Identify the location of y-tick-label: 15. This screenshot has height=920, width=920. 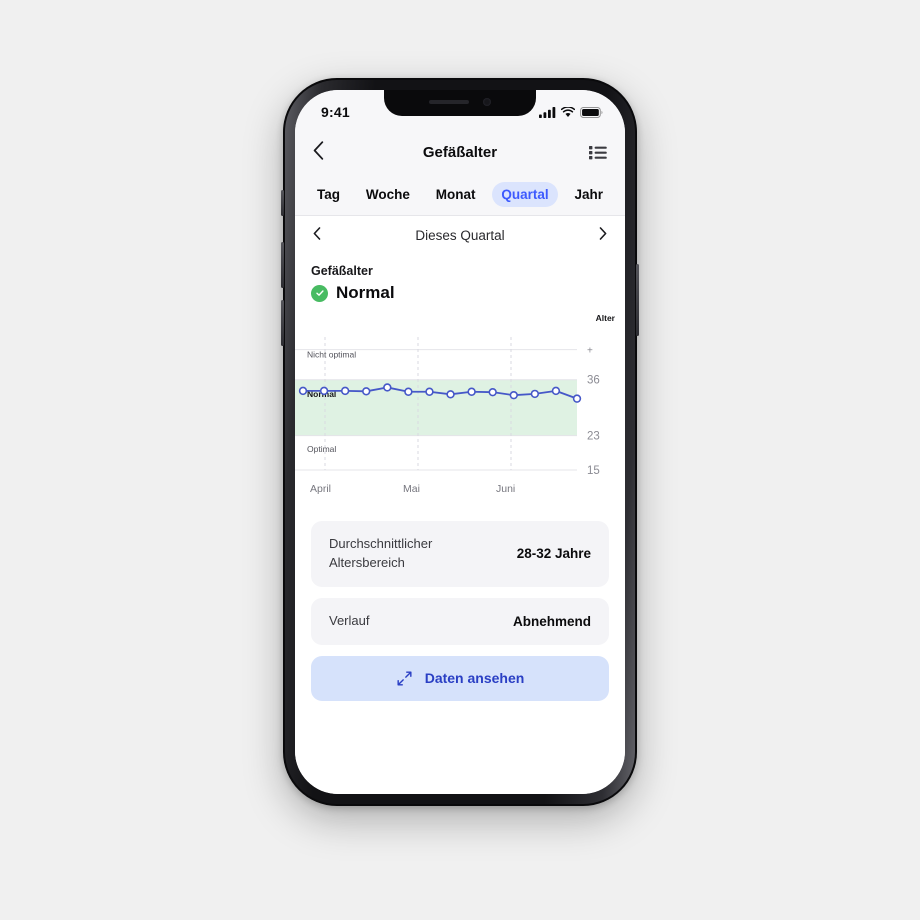
(593, 471).